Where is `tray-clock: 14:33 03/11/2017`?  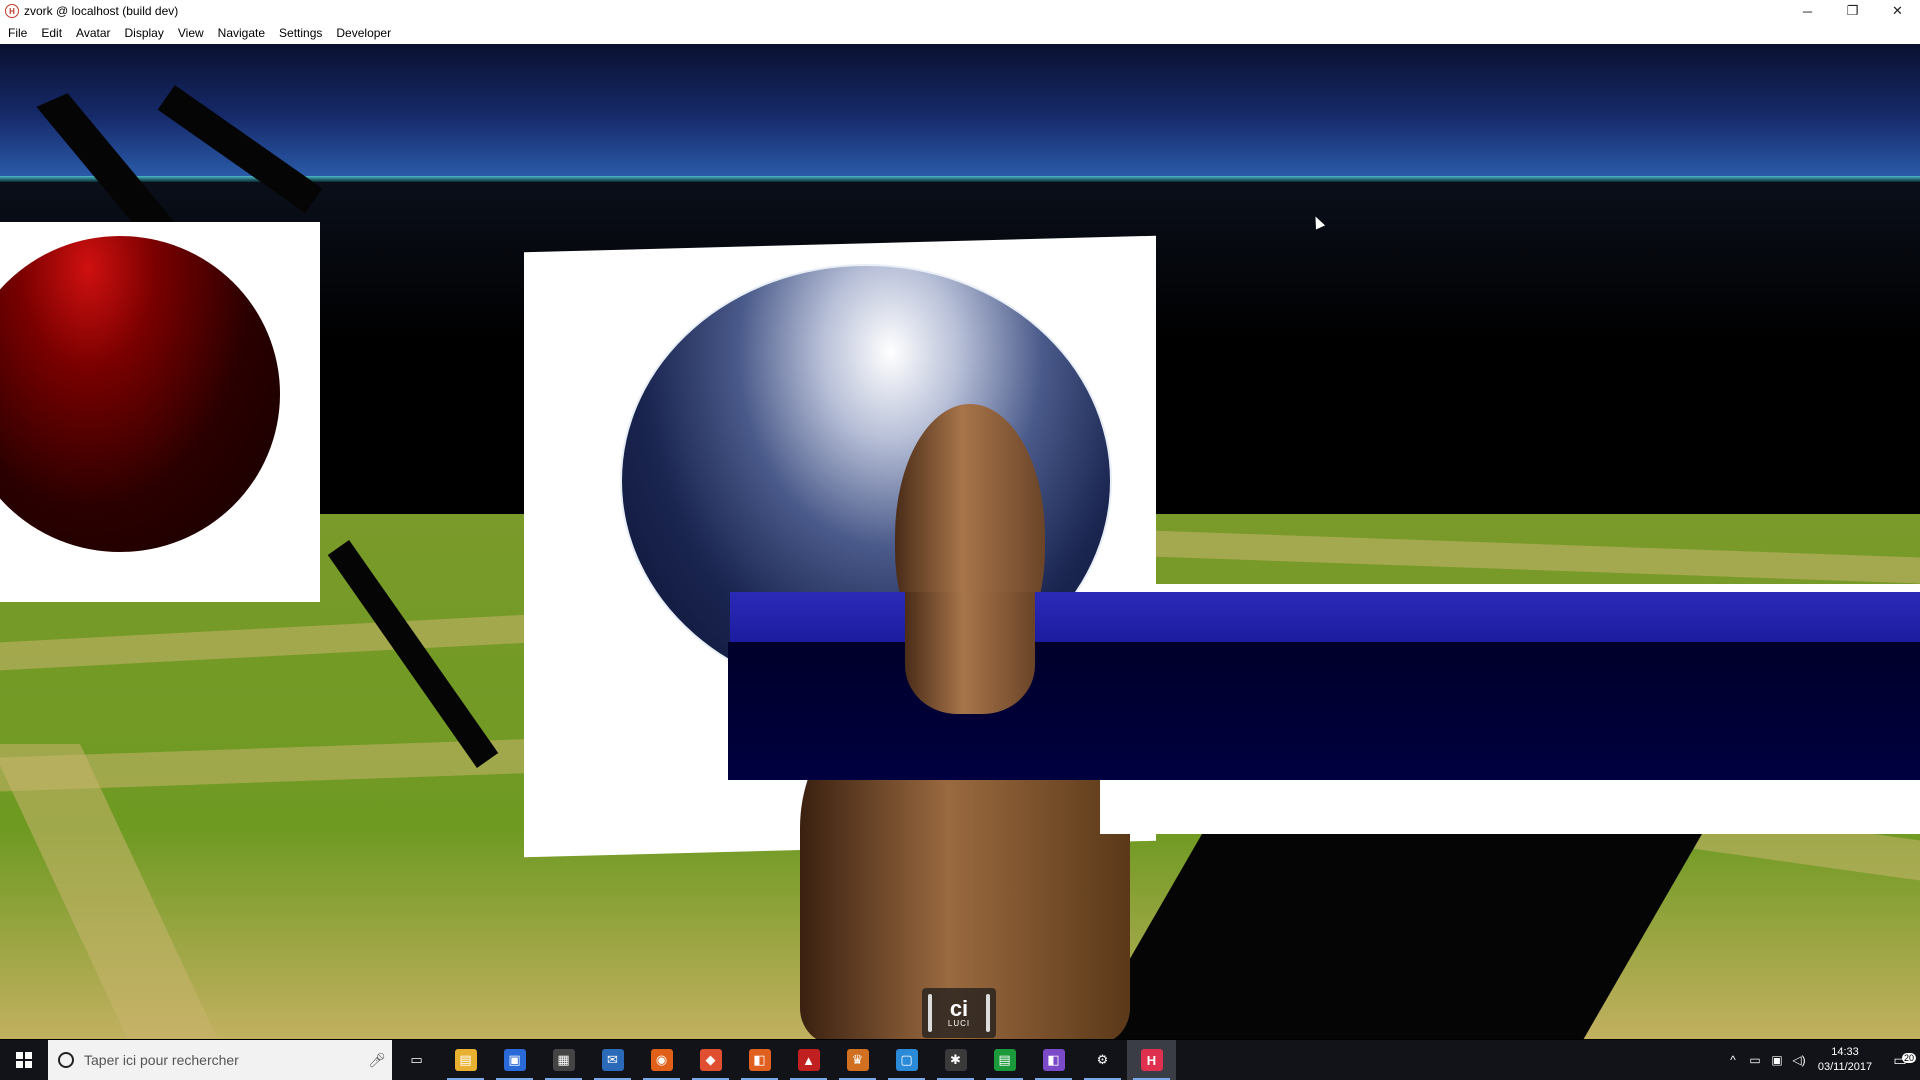
tray-clock: 14:33 03/11/2017 is located at coordinates (1845, 1060).